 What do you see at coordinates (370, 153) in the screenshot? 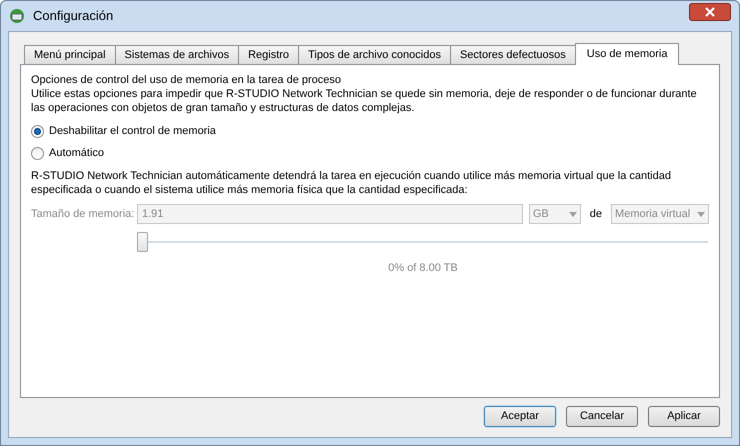
I see `radio-option: Automático` at bounding box center [370, 153].